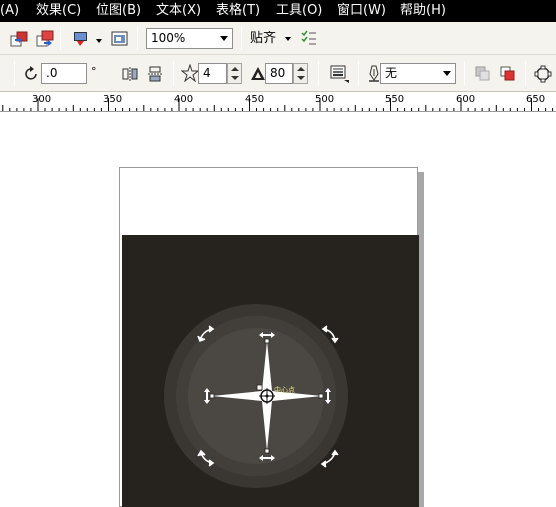 This screenshot has height=507, width=556. What do you see at coordinates (120, 39) in the screenshot?
I see `welcome-screen-icon` at bounding box center [120, 39].